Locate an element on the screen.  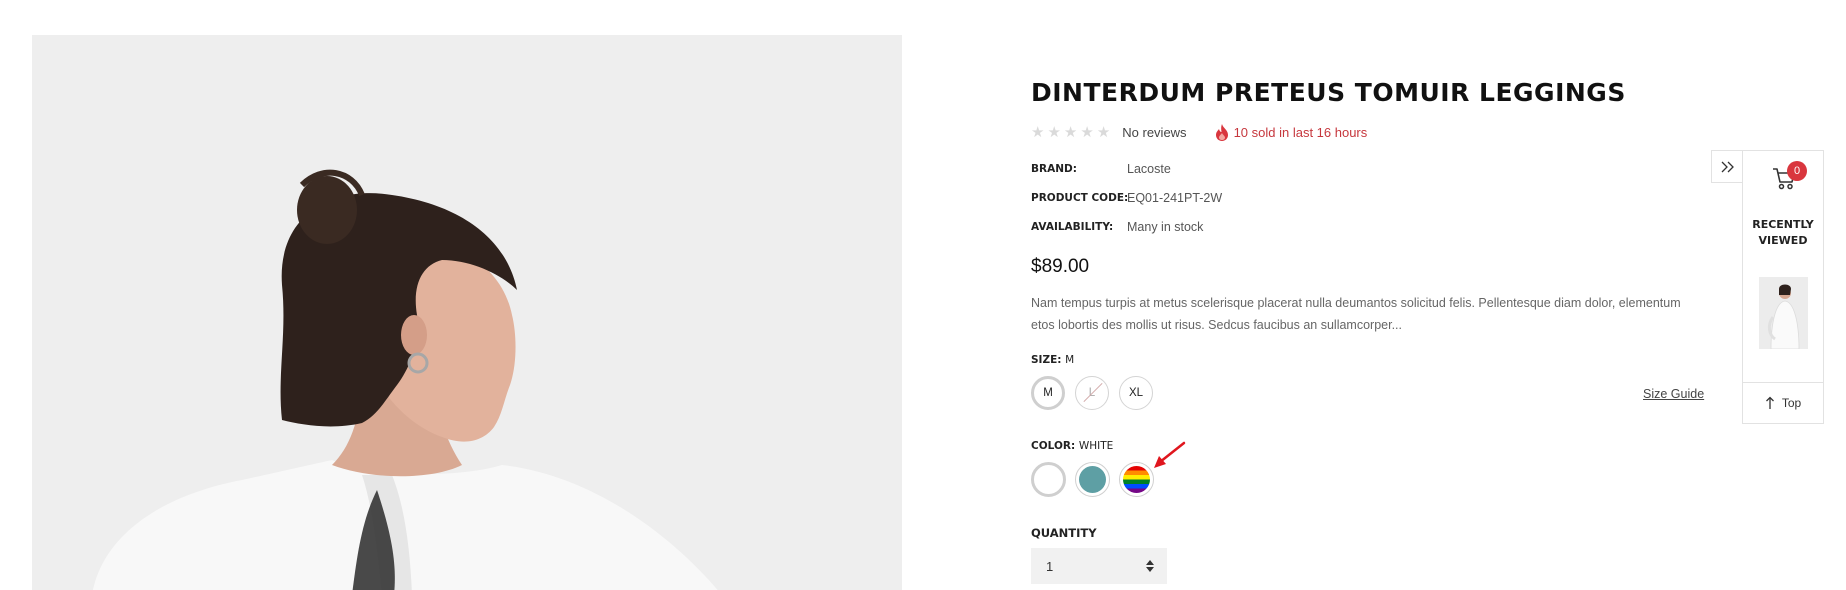
product-code-label: PRODUCT CODE: is located at coordinates (1080, 198).